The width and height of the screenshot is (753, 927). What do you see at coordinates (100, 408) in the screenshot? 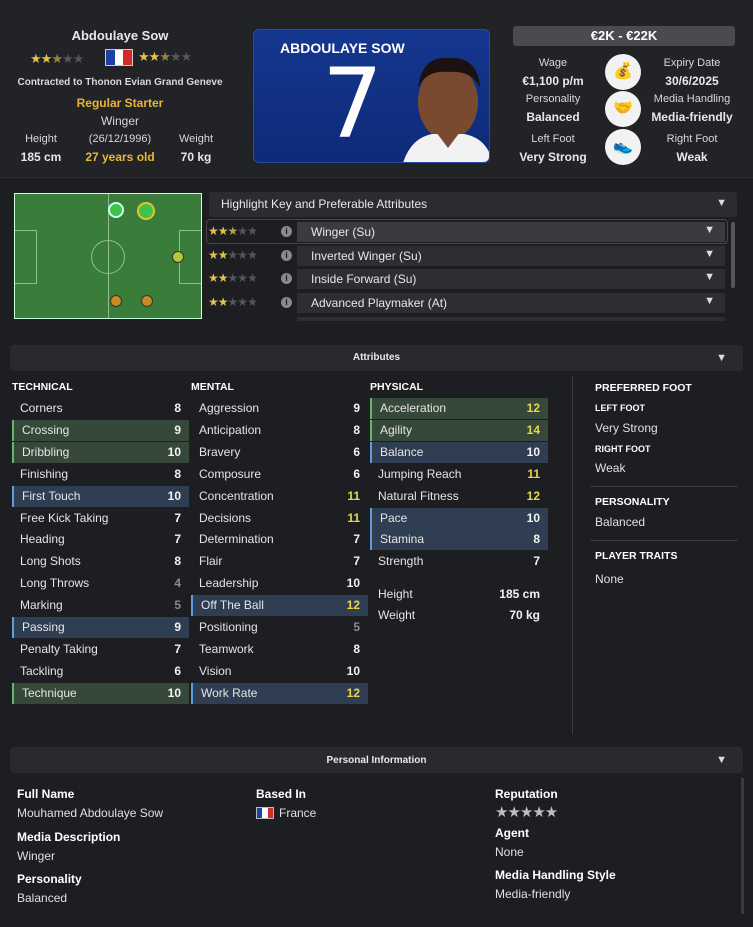
I see `attribute-row: Corners 8` at bounding box center [100, 408].